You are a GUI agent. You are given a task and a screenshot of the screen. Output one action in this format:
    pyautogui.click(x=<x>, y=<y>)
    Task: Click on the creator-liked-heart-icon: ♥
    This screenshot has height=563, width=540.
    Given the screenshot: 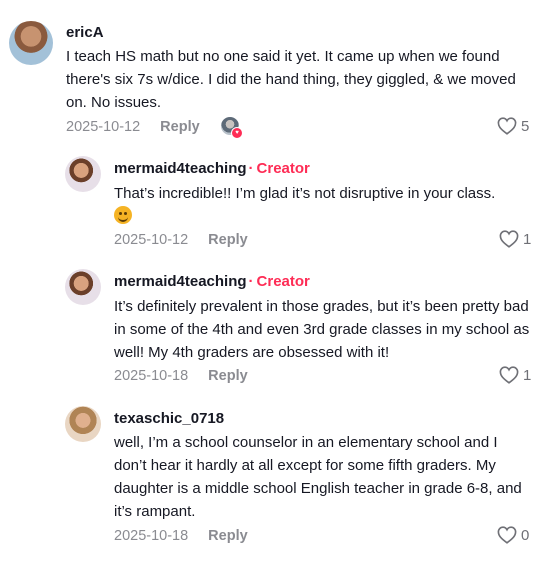 What is the action you would take?
    pyautogui.click(x=237, y=133)
    